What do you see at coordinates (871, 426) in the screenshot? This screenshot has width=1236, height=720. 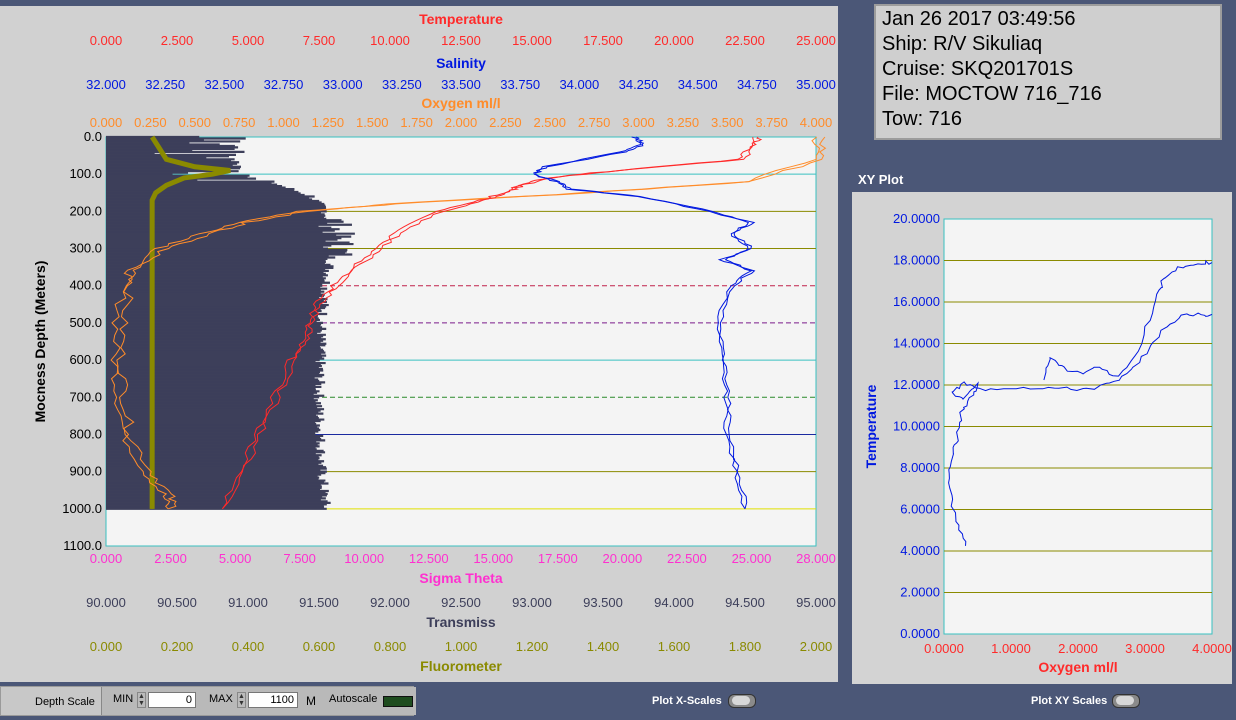 I see `xy-y-axis-title: Temperature` at bounding box center [871, 426].